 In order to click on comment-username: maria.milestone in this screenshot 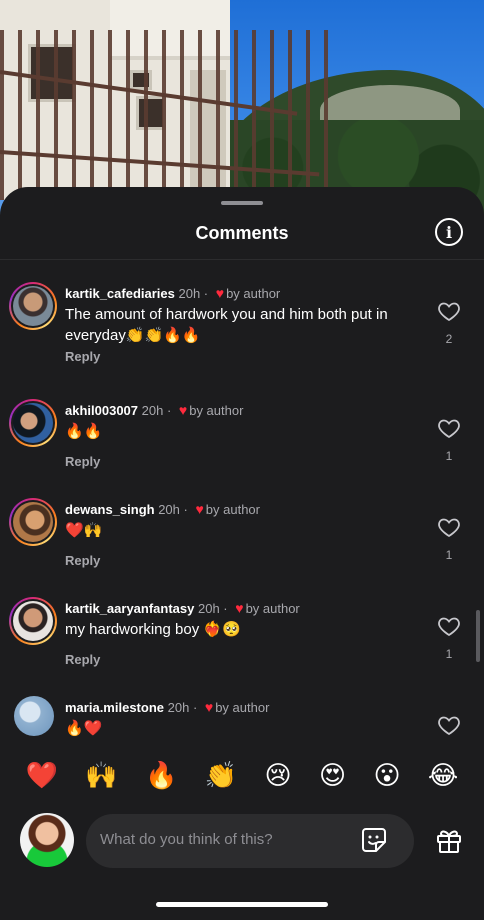, I will do `click(114, 707)`.